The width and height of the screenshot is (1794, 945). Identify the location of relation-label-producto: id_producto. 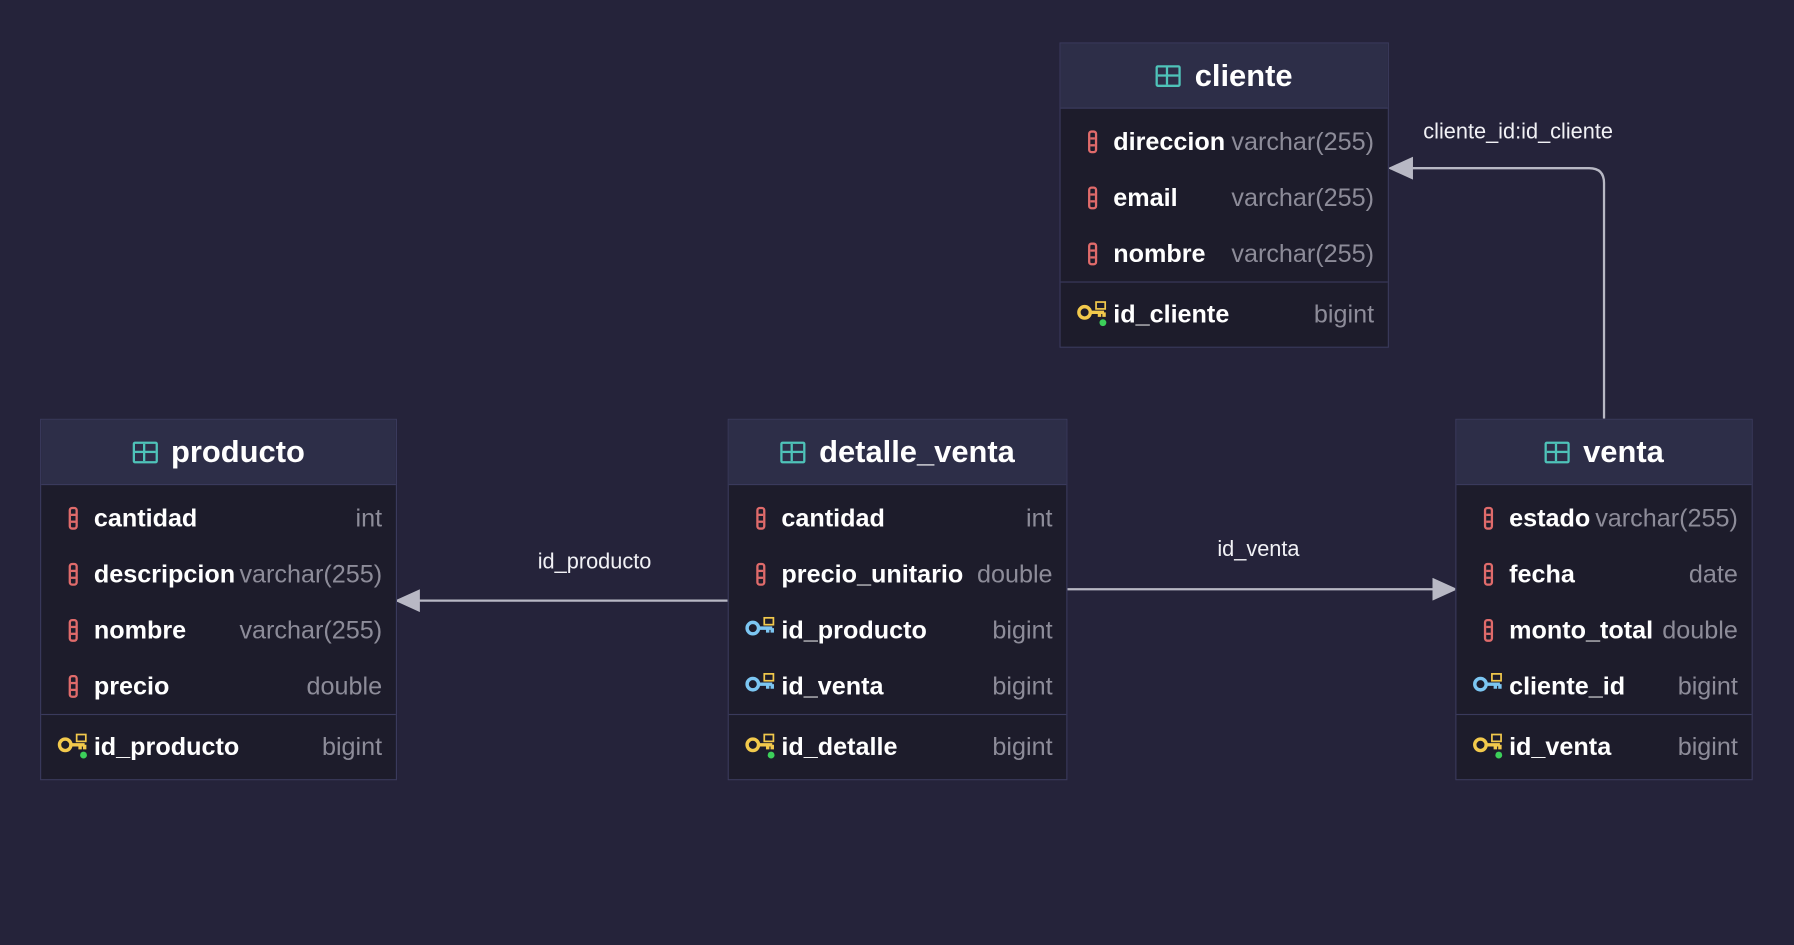
(594, 562).